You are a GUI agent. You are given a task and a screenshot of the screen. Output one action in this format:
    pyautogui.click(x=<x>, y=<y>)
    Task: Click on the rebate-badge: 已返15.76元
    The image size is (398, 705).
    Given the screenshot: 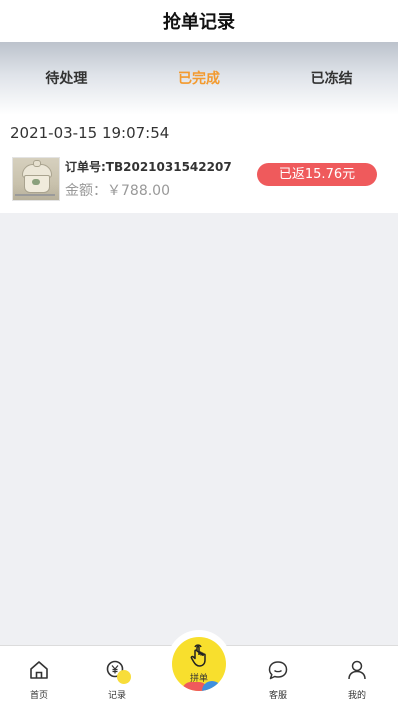 What is the action you would take?
    pyautogui.click(x=317, y=174)
    